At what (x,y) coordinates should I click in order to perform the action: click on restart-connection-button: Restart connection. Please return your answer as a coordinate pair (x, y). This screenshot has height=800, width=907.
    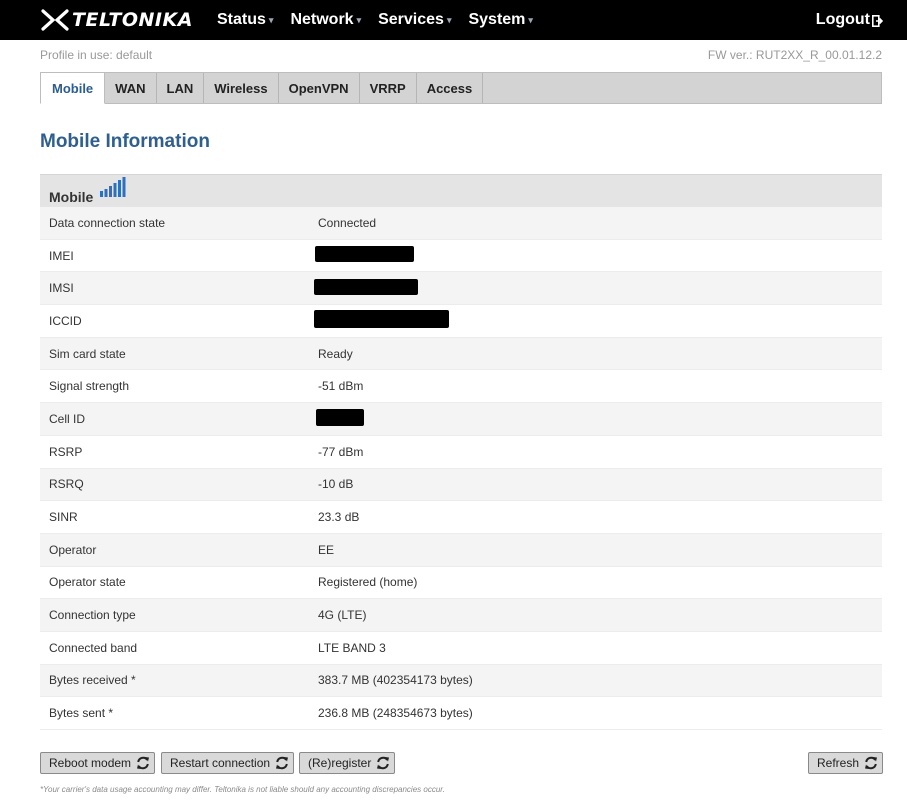
    Looking at the image, I should click on (228, 763).